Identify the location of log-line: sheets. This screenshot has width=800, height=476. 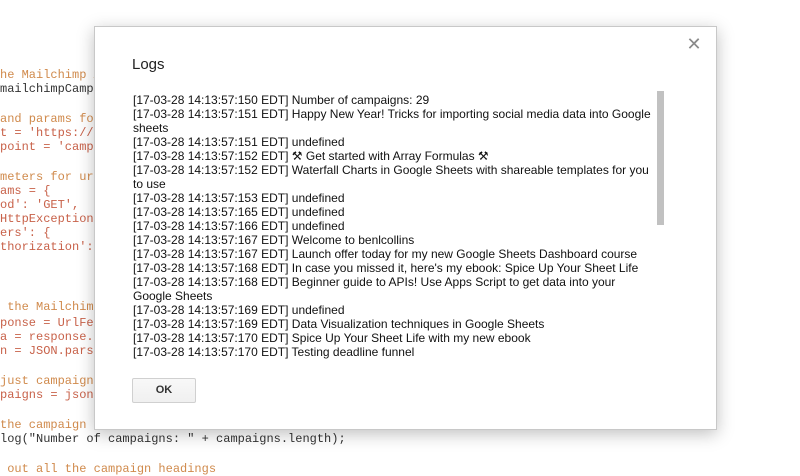
(151, 128).